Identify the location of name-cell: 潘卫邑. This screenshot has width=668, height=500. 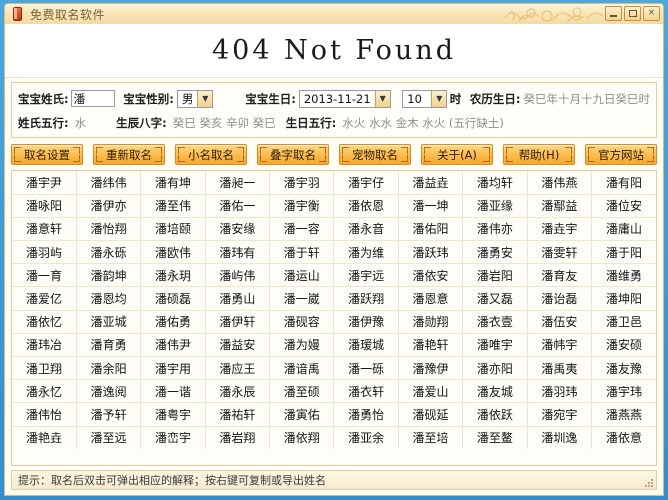
(623, 322).